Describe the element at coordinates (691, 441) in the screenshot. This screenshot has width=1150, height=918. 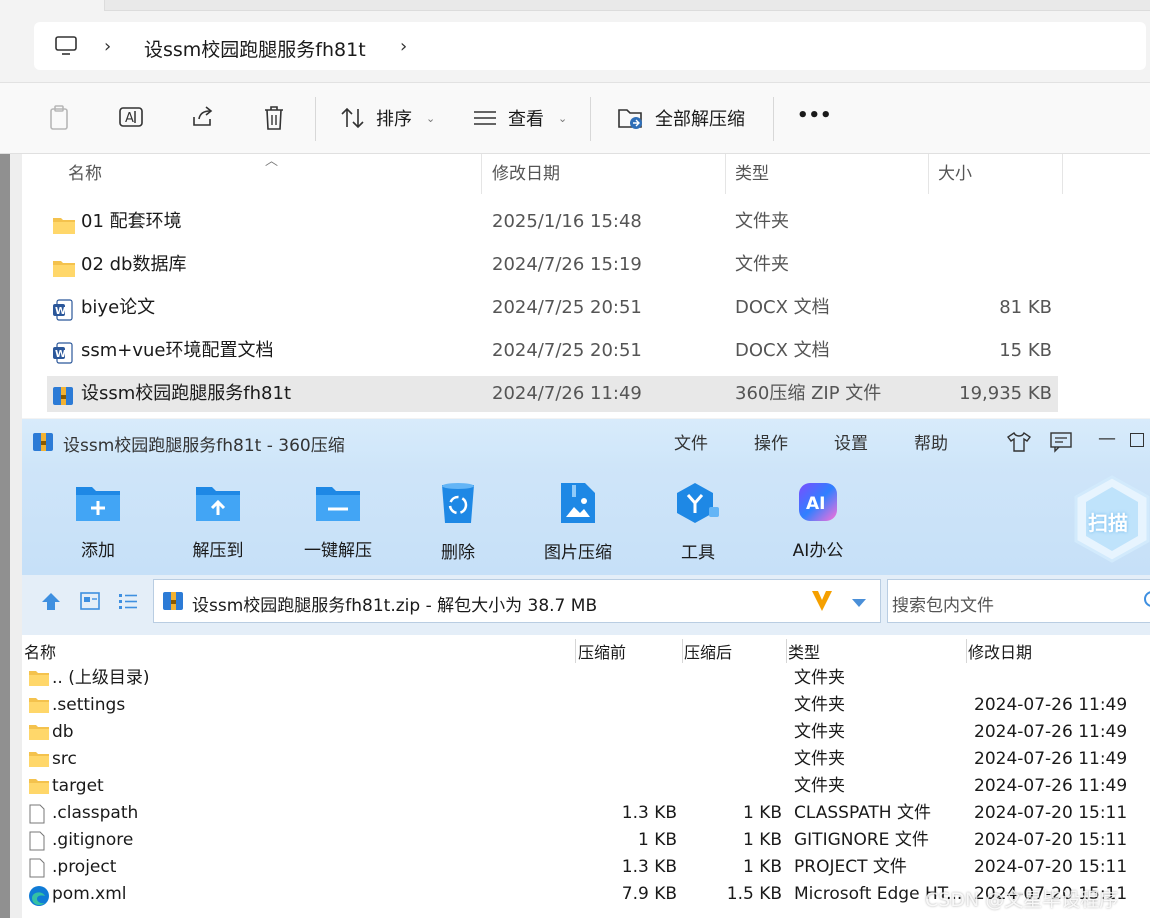
I see `menu-file: 文件` at that location.